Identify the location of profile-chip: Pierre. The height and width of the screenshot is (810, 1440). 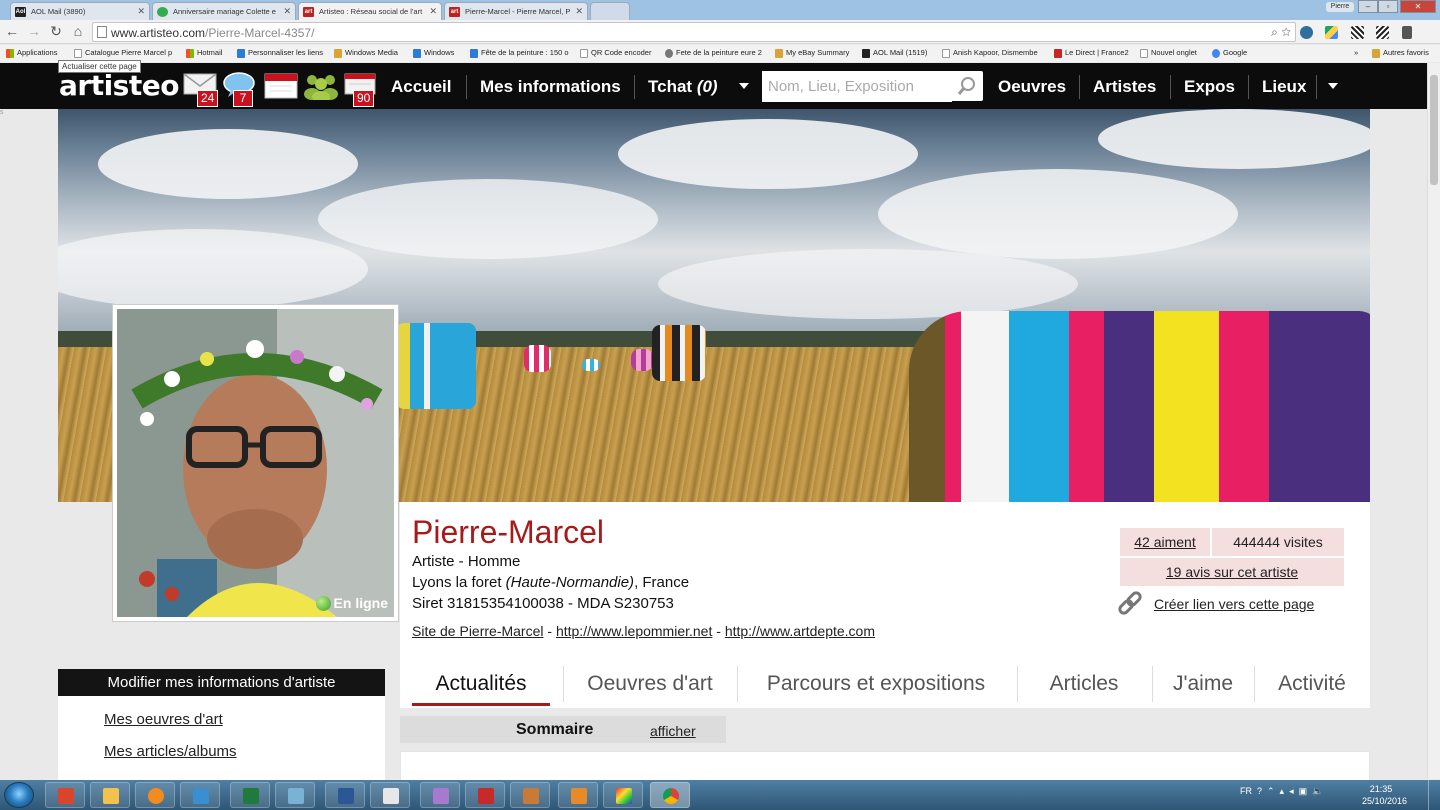
(1340, 7).